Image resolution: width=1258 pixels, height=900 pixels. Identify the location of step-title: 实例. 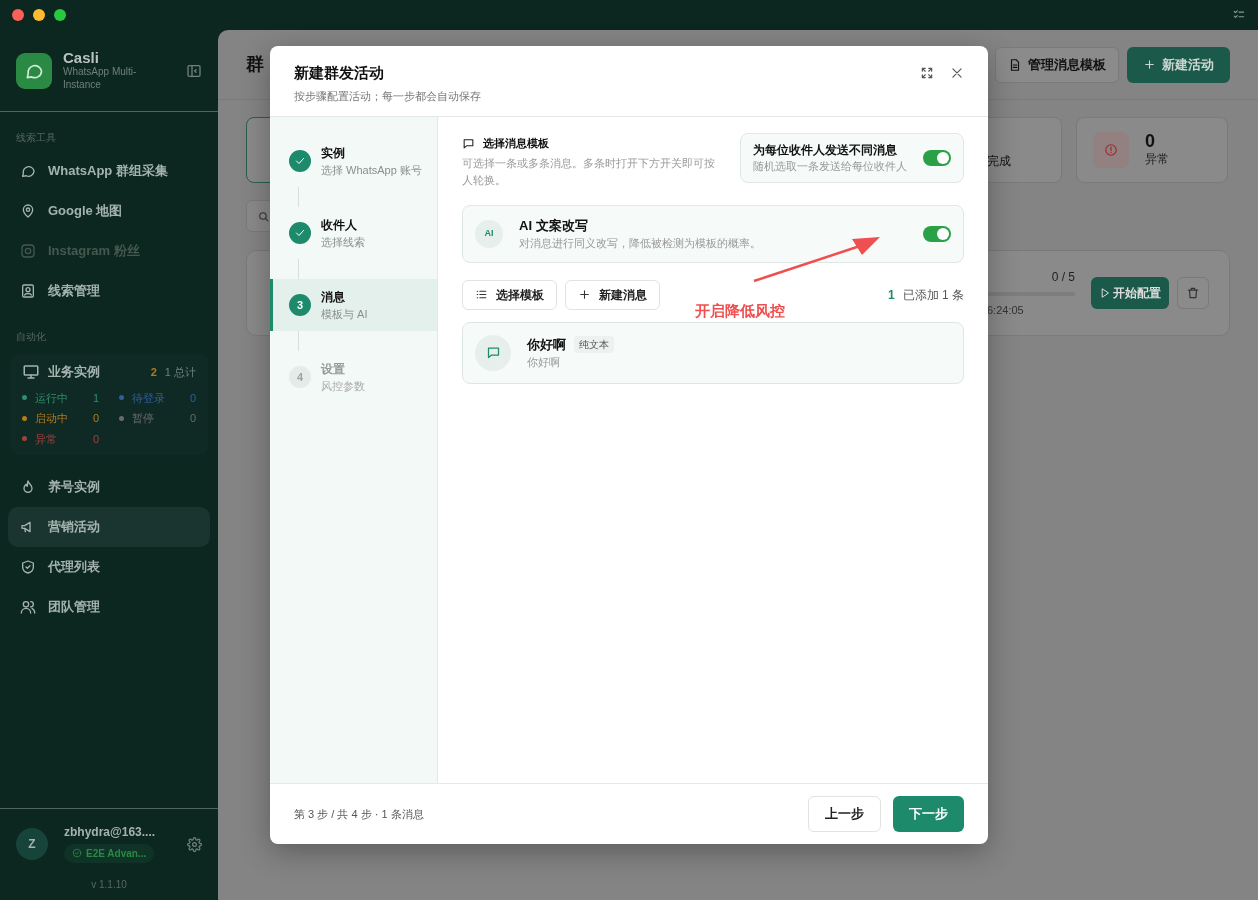
(333, 153).